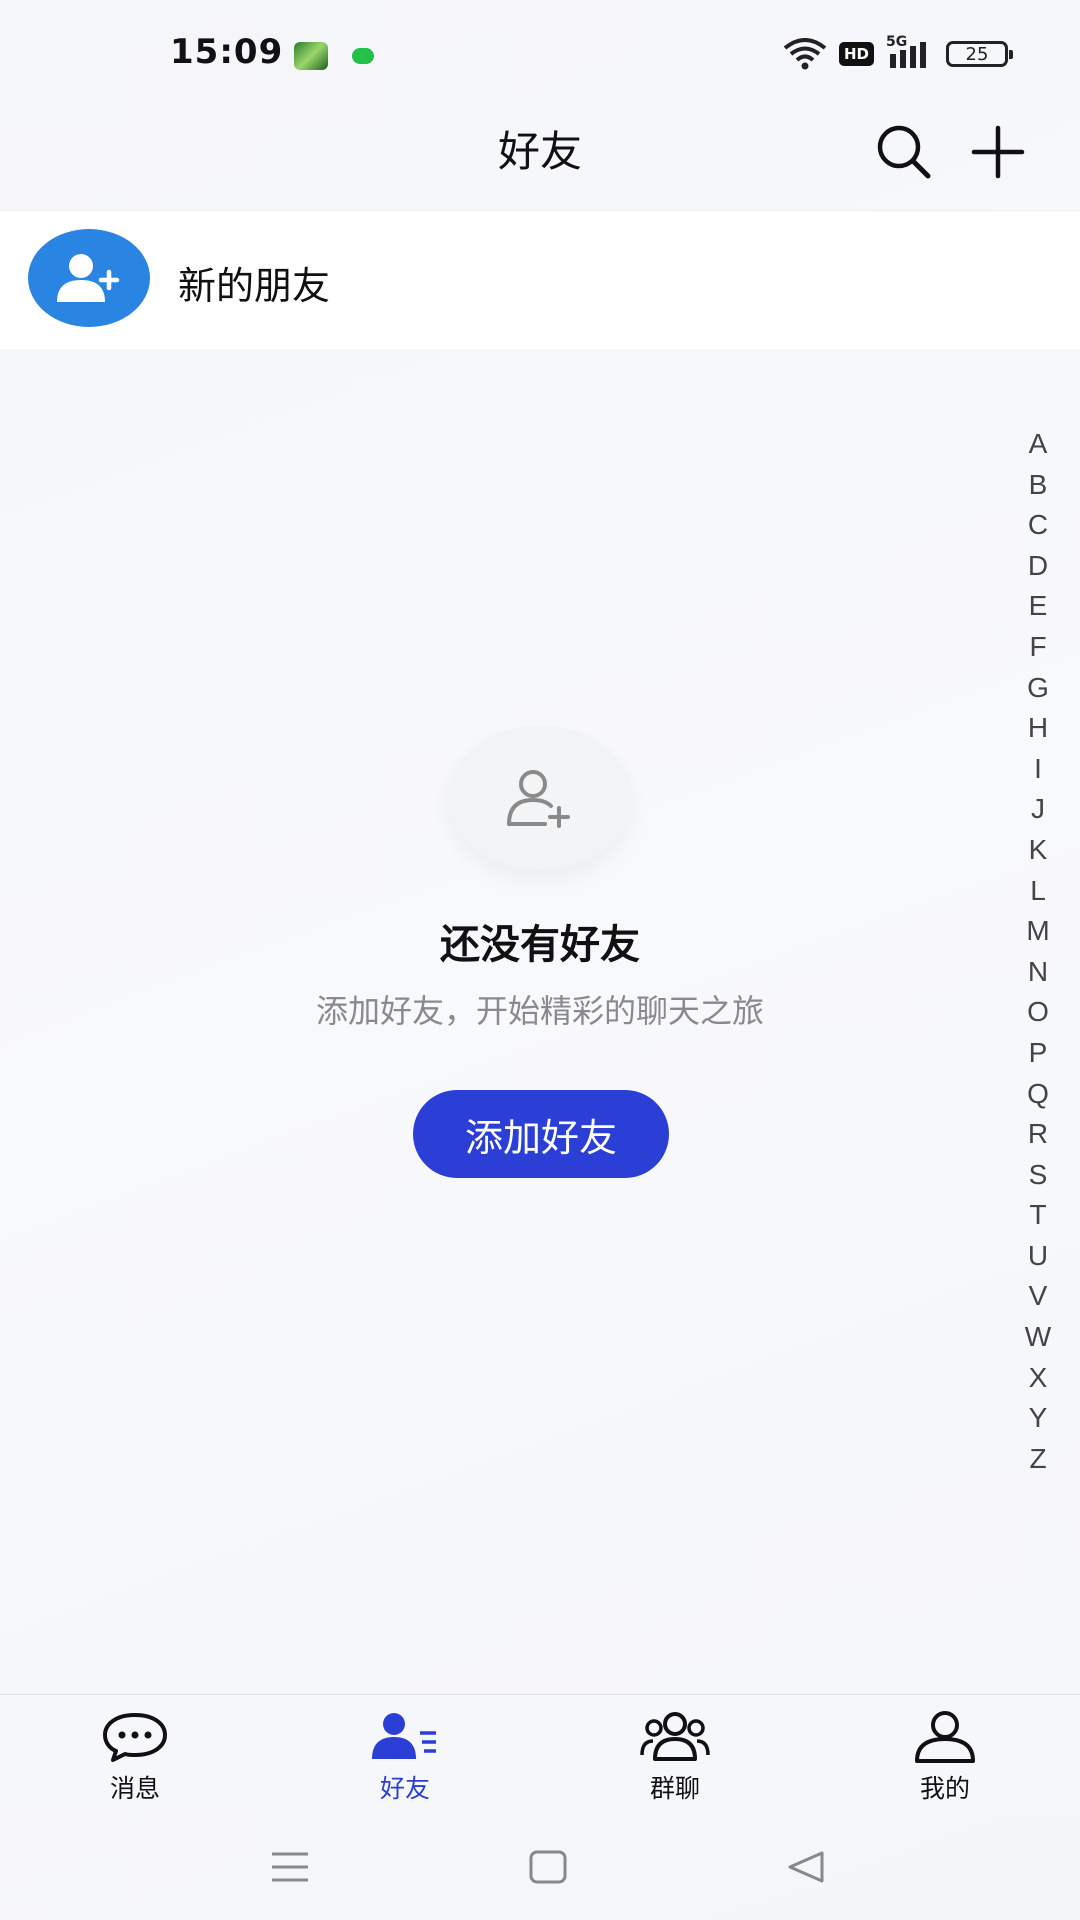  Describe the element at coordinates (856, 54) in the screenshot. I see `hd-badge: HD` at that location.